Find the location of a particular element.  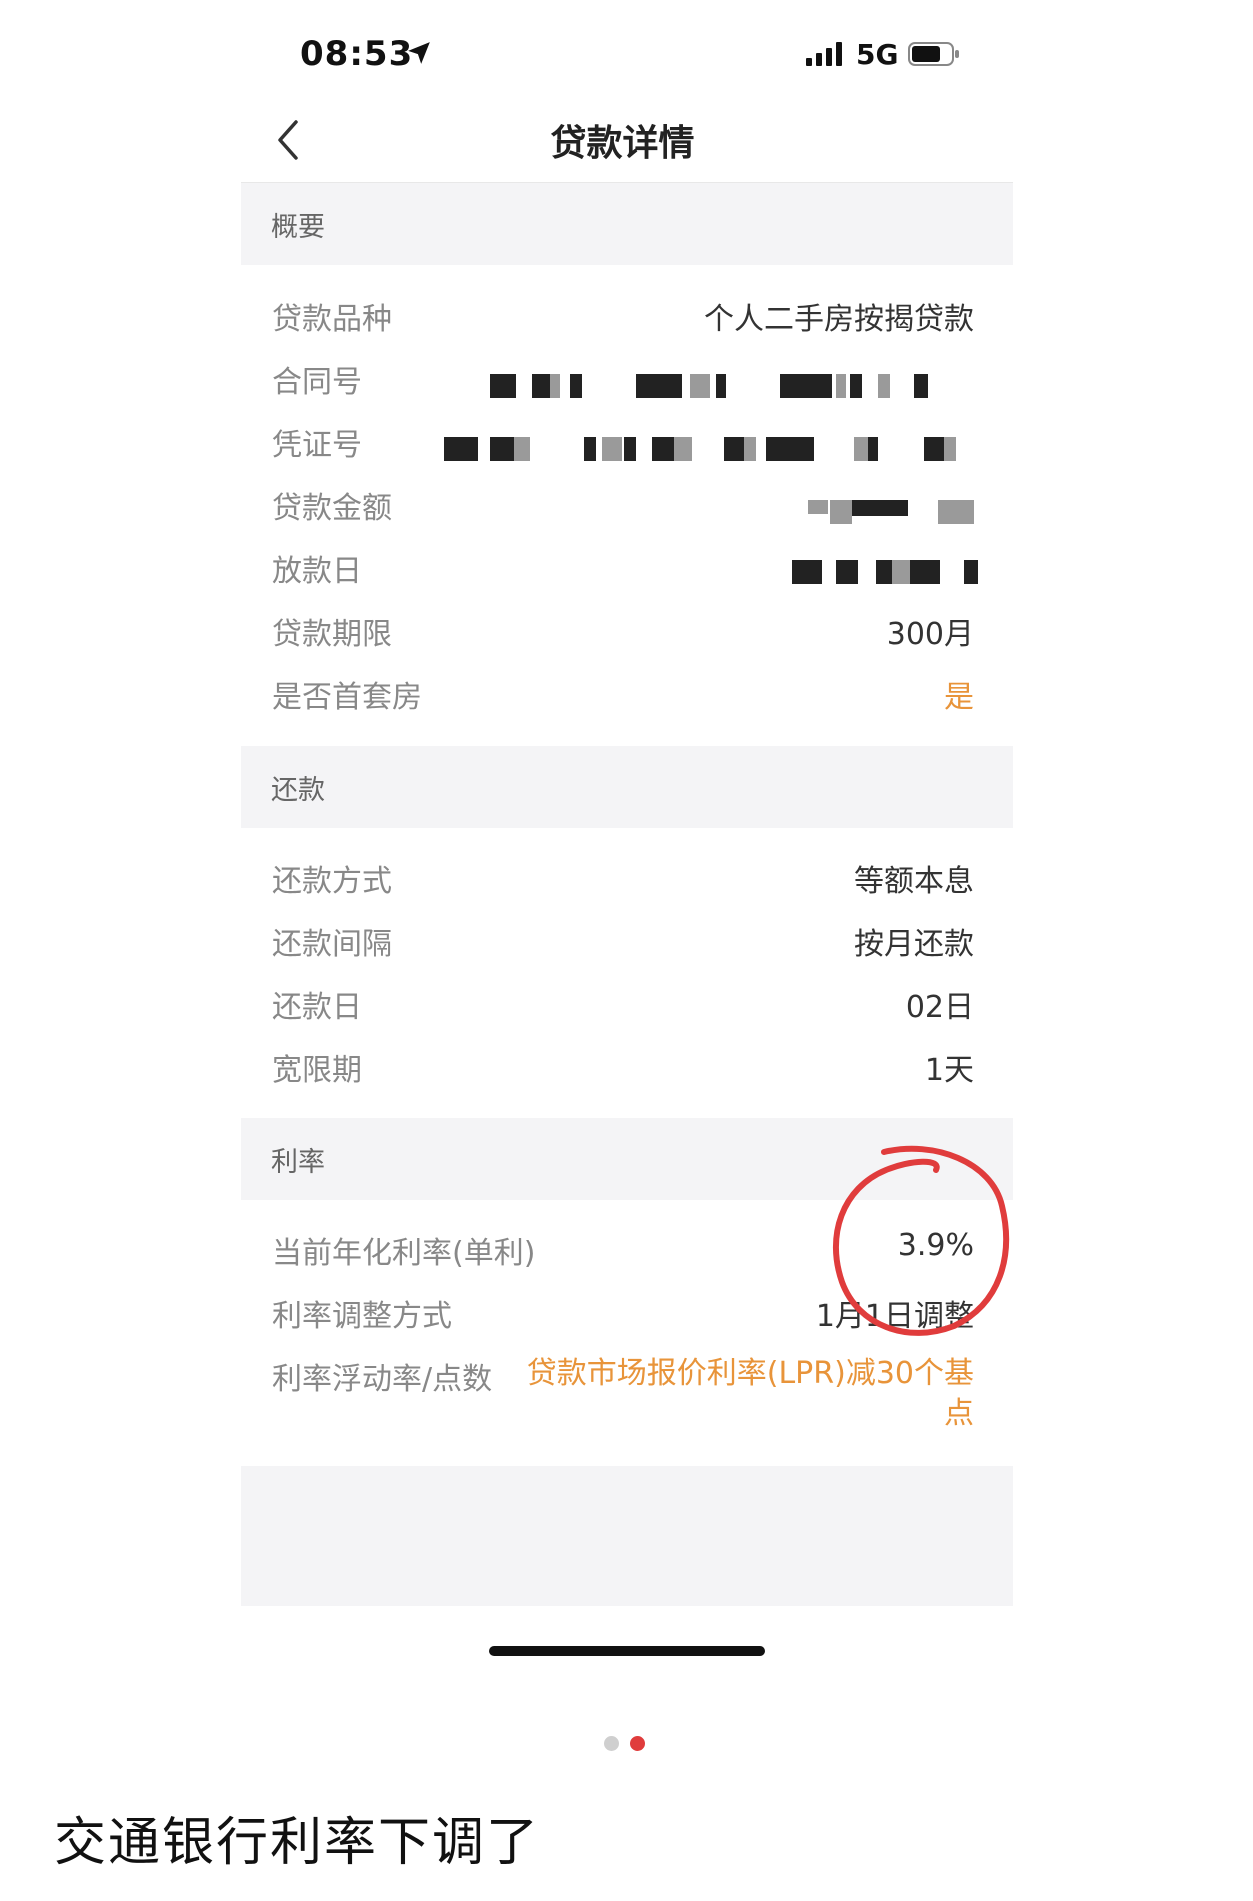

red-circle-annotation is located at coordinates (921, 1240).